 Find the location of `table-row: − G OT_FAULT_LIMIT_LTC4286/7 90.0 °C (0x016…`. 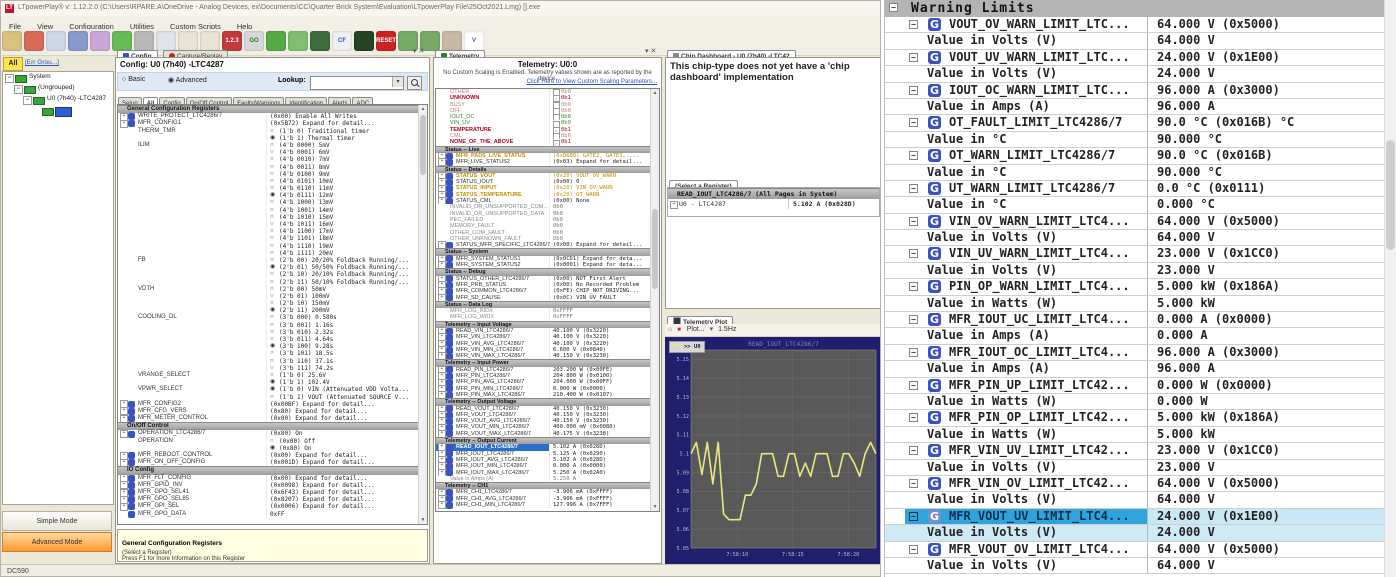

table-row: − G OT_FAULT_LIMIT_LTC4286/7 90.0 °C (0x016… is located at coordinates (1135, 123).